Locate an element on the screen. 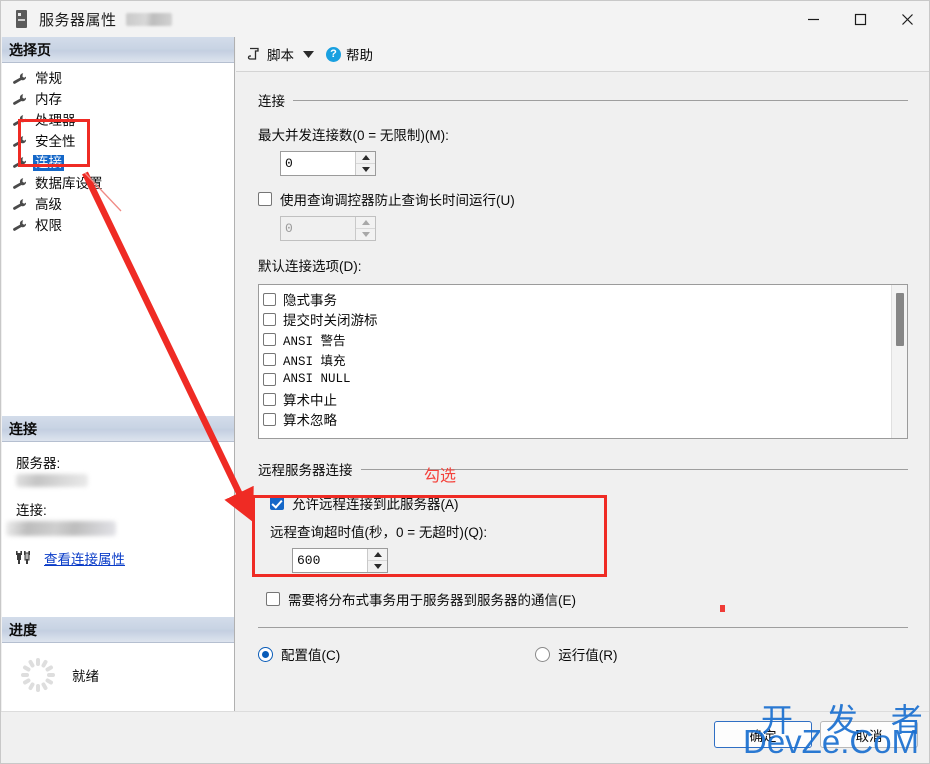 The height and width of the screenshot is (764, 930). redacted-server-value is located at coordinates (52, 480).